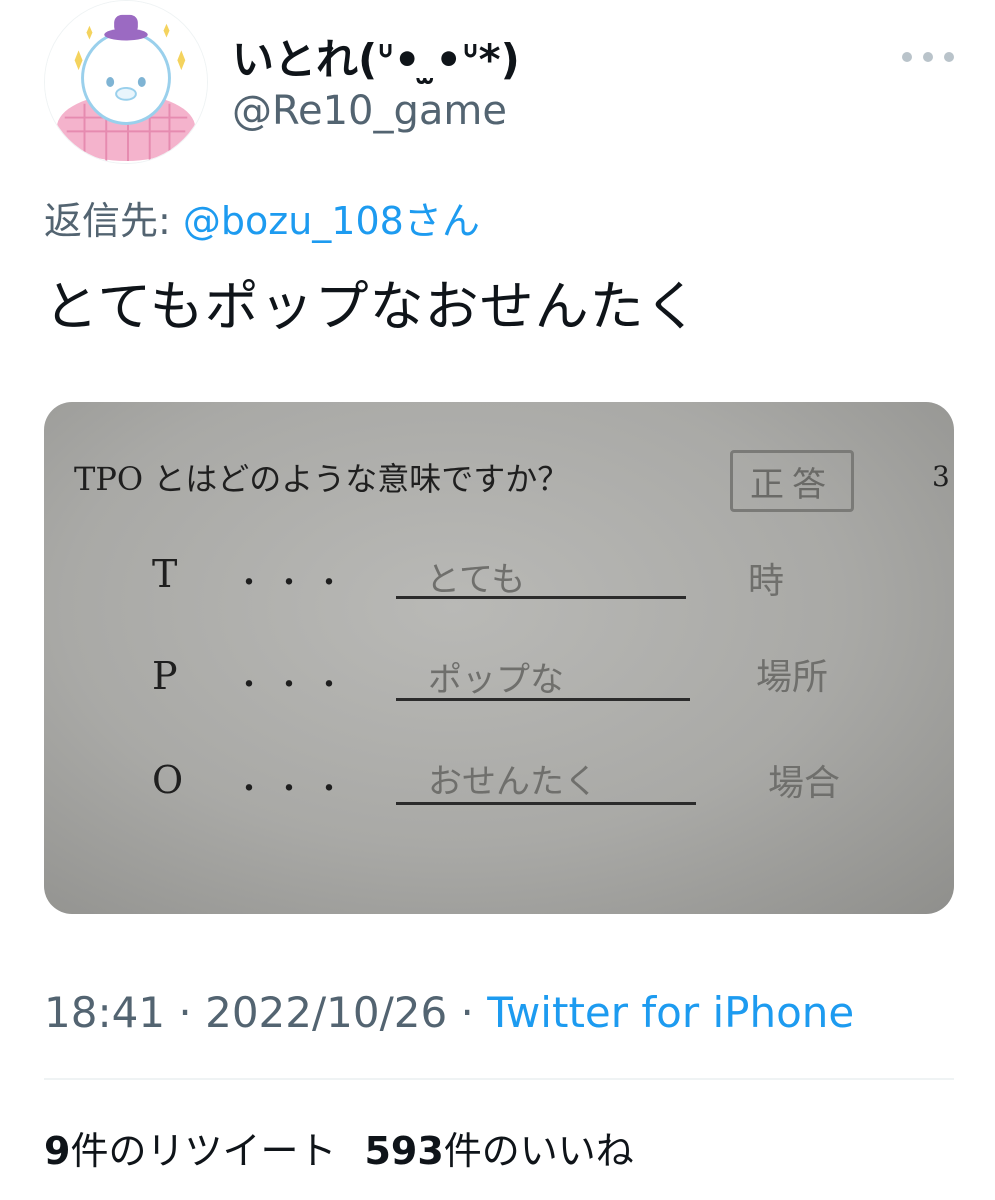 Image resolution: width=995 pixels, height=1200 pixels. I want to click on photo-row-answer: ポップな, so click(496, 680).